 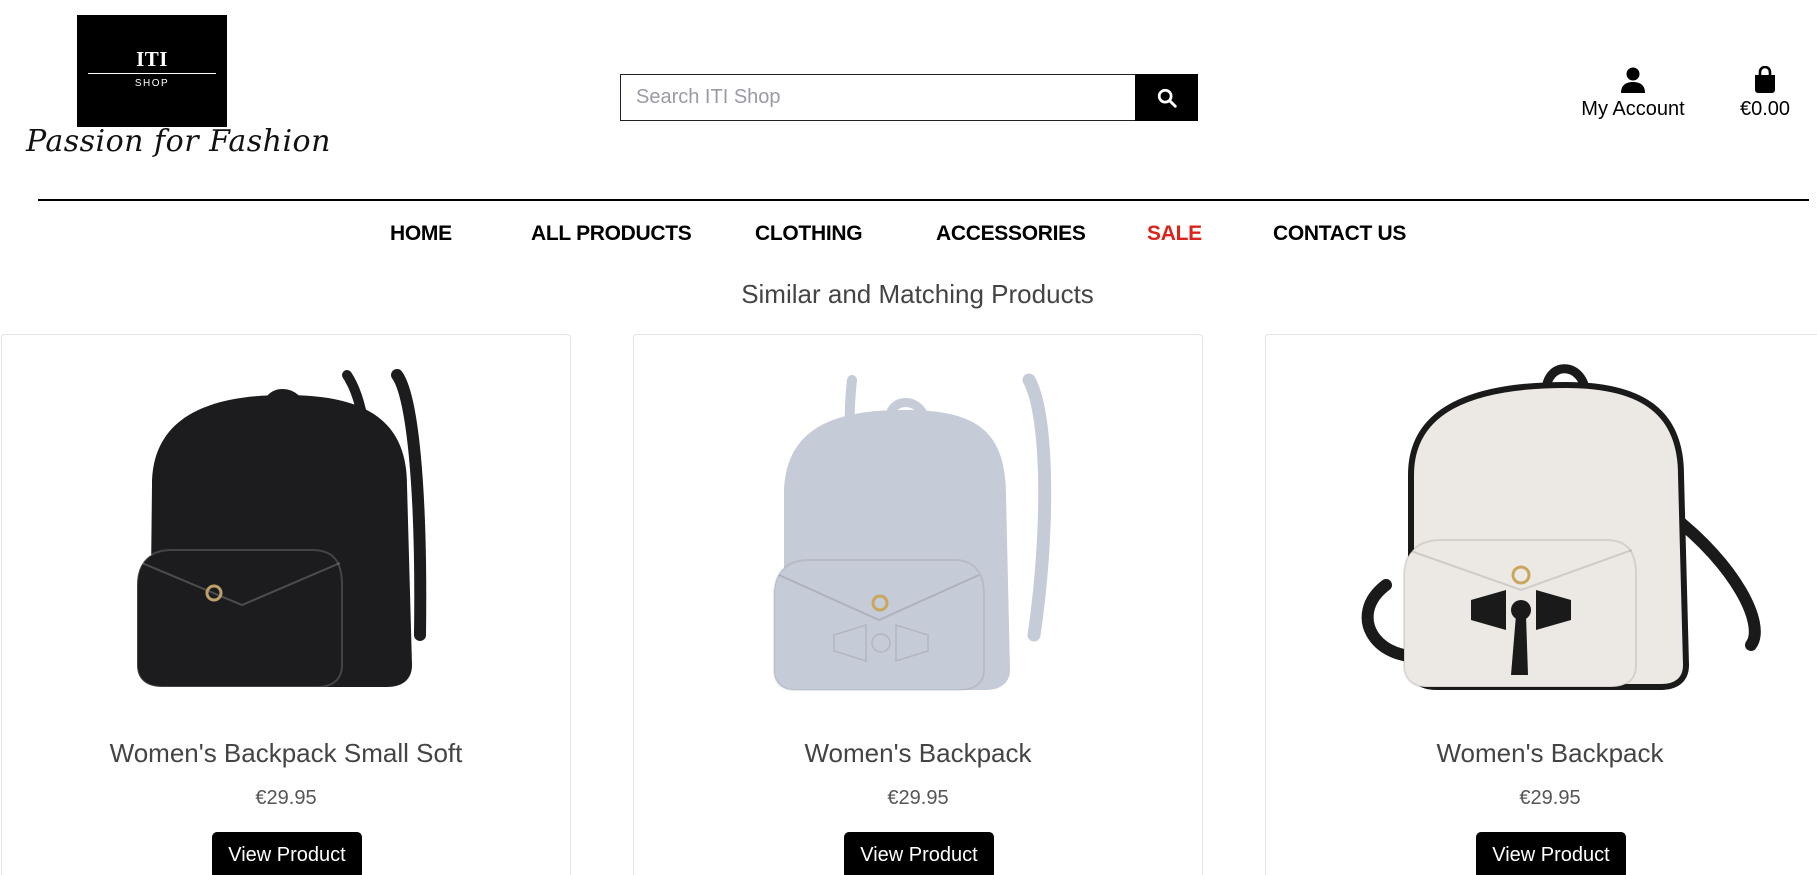 I want to click on my-account-link: My Account, so click(x=1633, y=96).